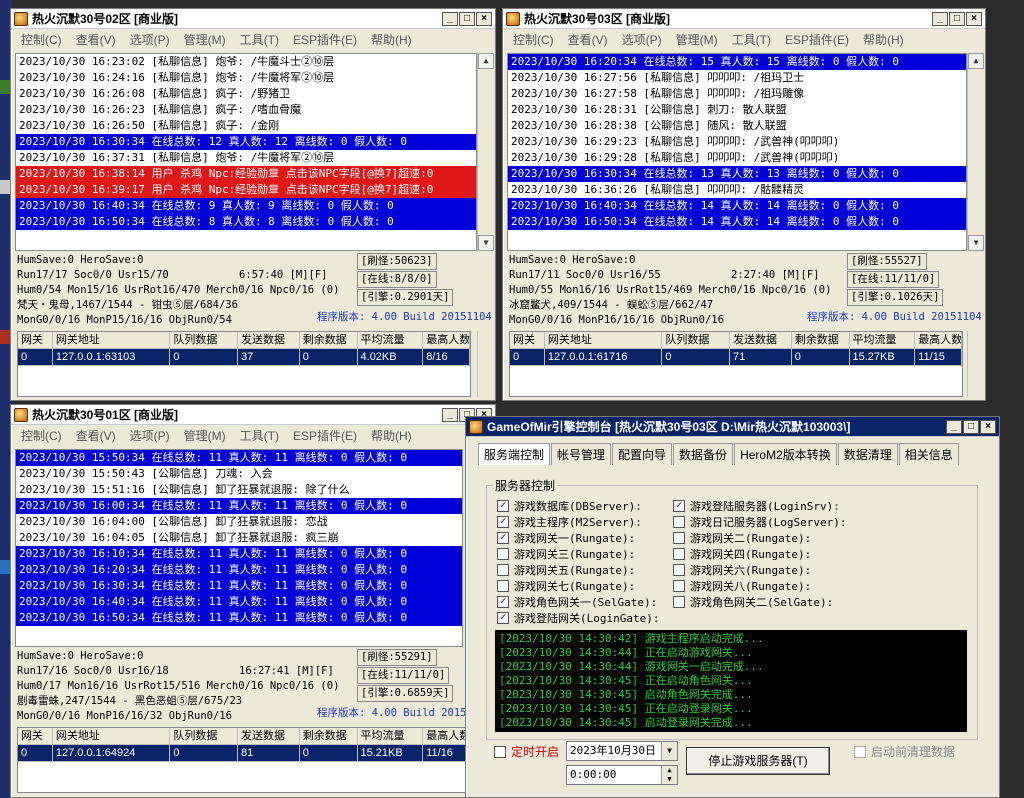 The height and width of the screenshot is (798, 1024). Describe the element at coordinates (244, 753) in the screenshot. I see `table-row: 0 127.0.0.1:64924 0 81 0 15.21KB 11/16` at that location.